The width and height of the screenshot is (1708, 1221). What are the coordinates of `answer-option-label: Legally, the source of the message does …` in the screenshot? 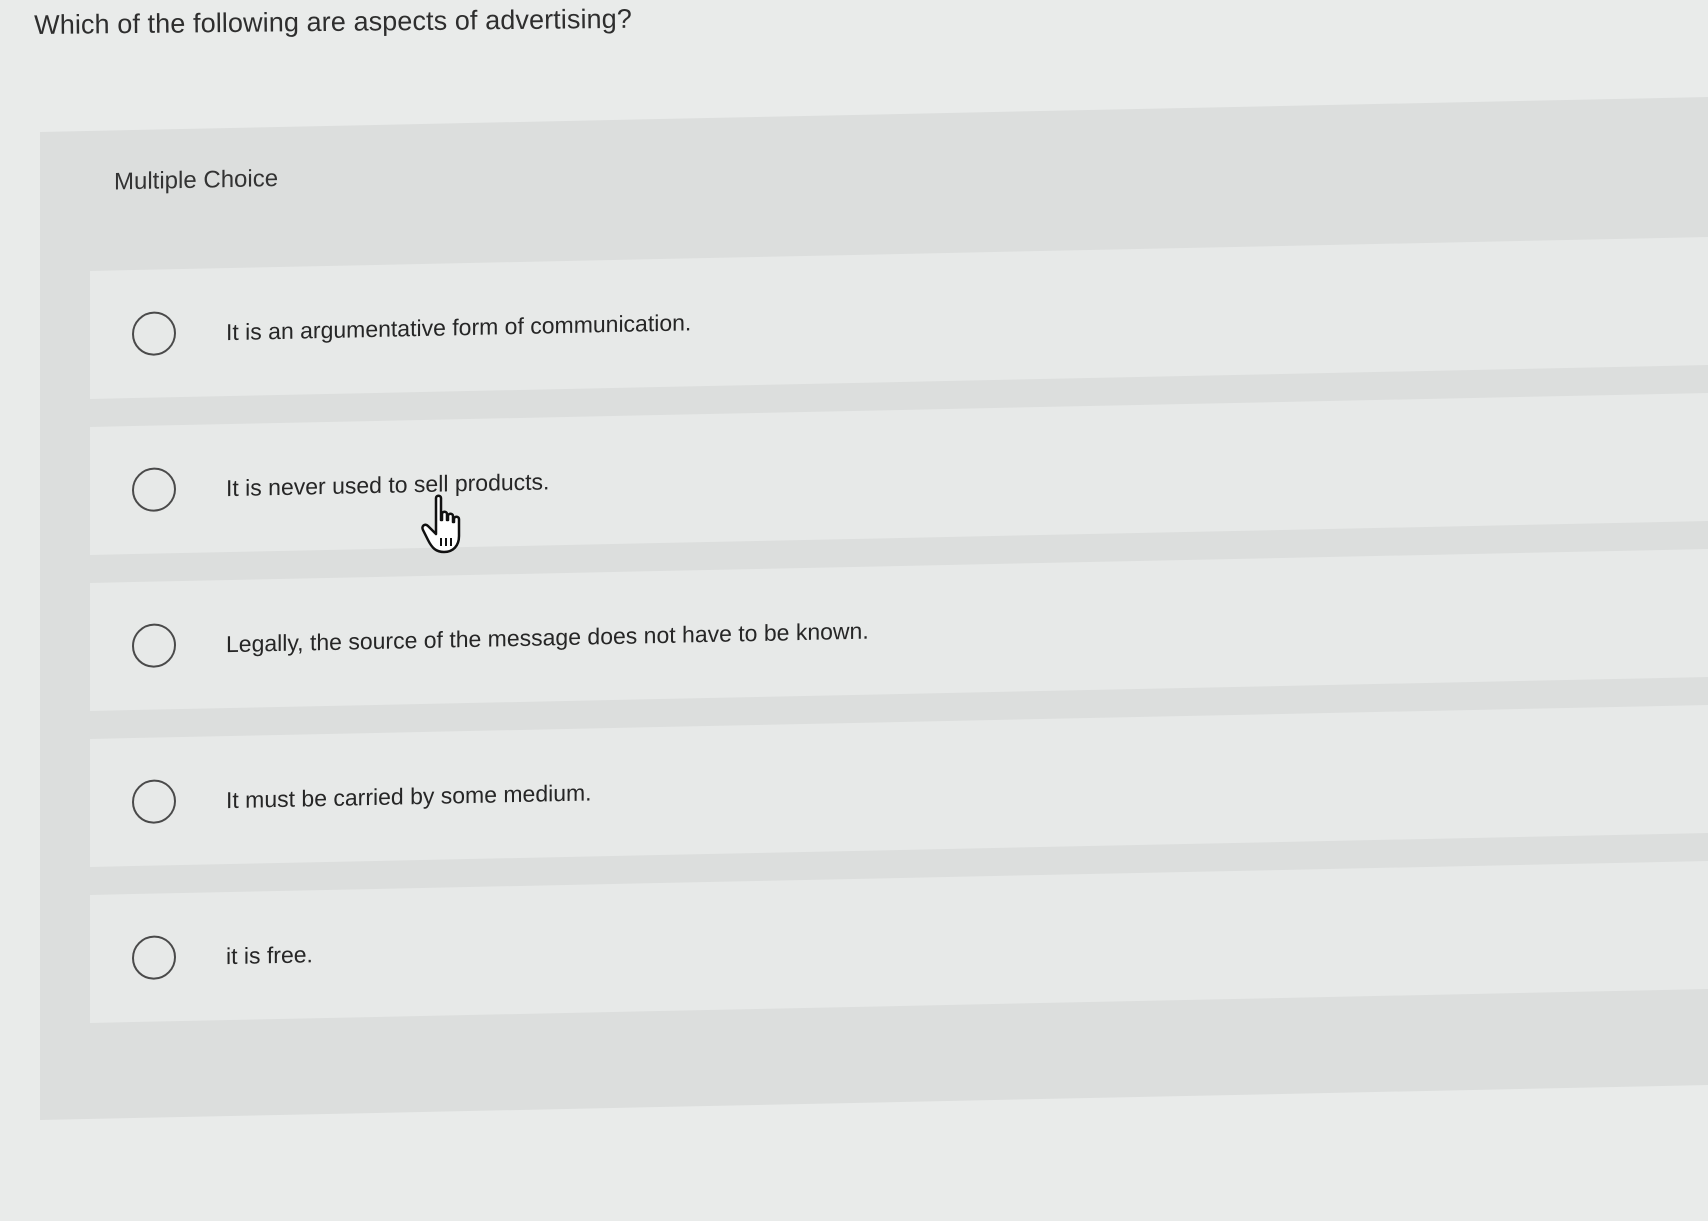 It's located at (547, 637).